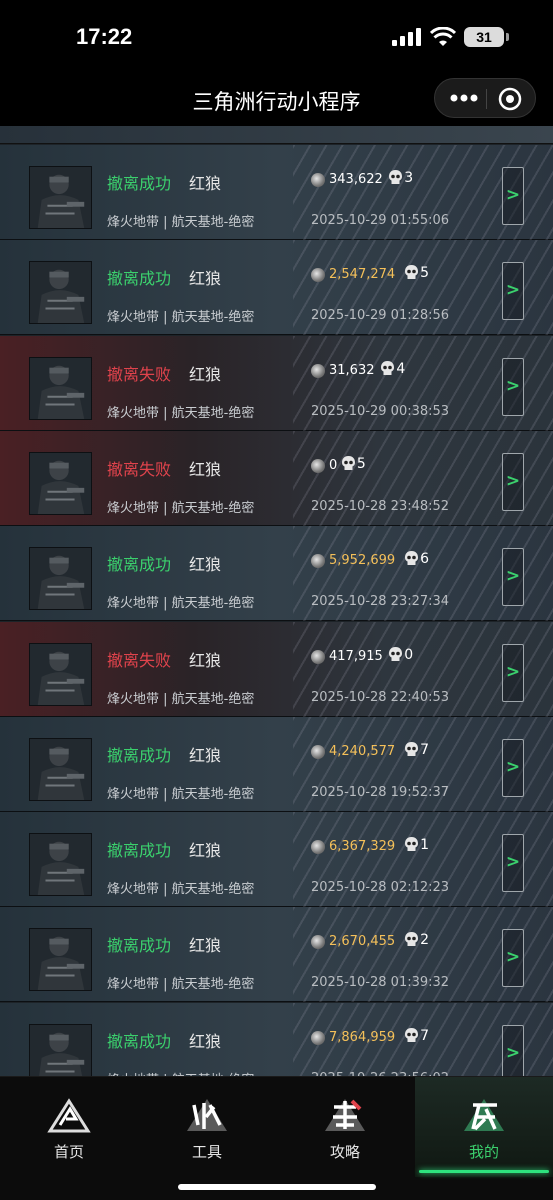 Image resolution: width=553 pixels, height=1200 pixels. What do you see at coordinates (362, 1037) in the screenshot?
I see `extracted-value: 7,864,959` at bounding box center [362, 1037].